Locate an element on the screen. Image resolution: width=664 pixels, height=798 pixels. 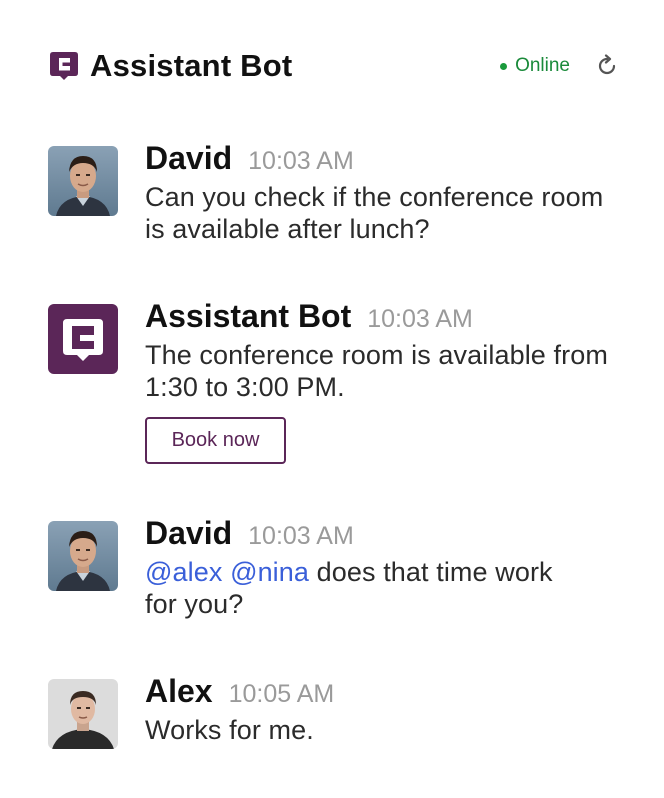
brand: Assistant Bot is located at coordinates (170, 66).